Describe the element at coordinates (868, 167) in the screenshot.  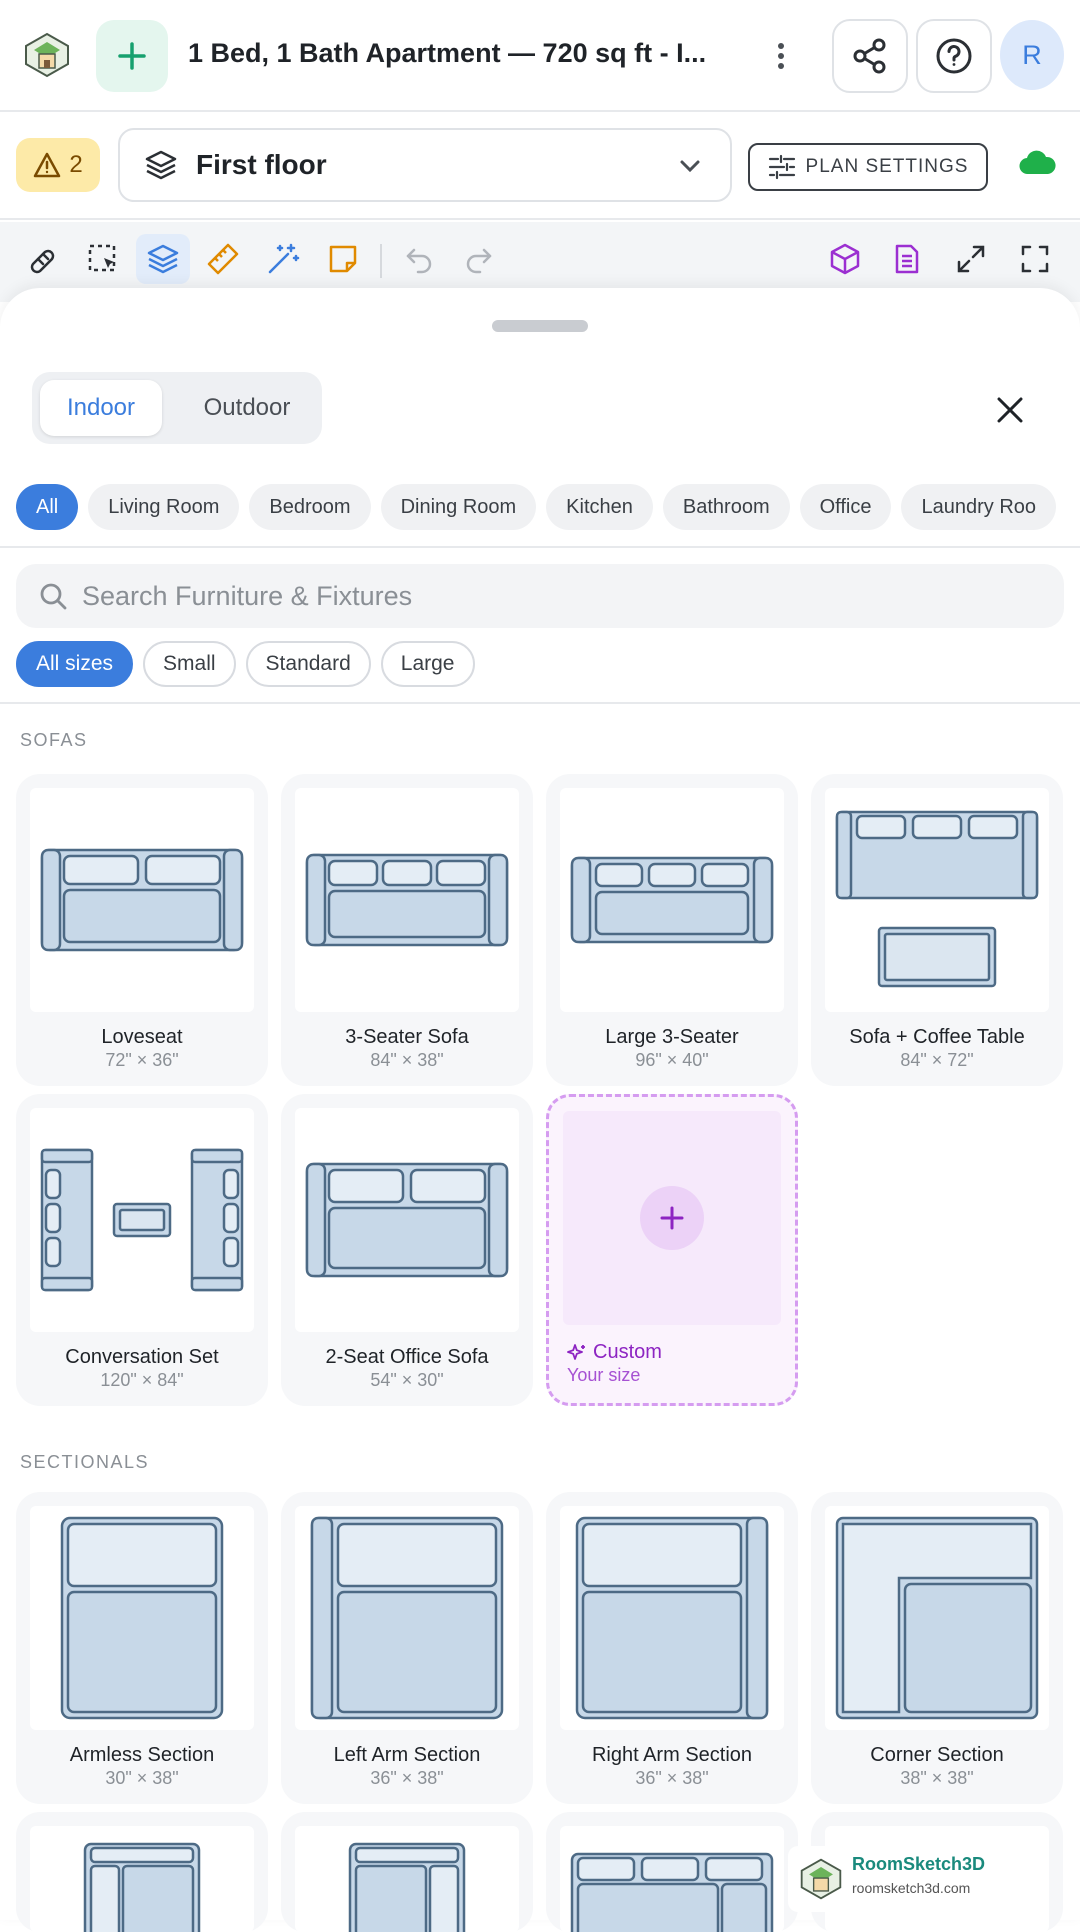
I see `plan-settings-button: PLAN SETTINGS` at that location.